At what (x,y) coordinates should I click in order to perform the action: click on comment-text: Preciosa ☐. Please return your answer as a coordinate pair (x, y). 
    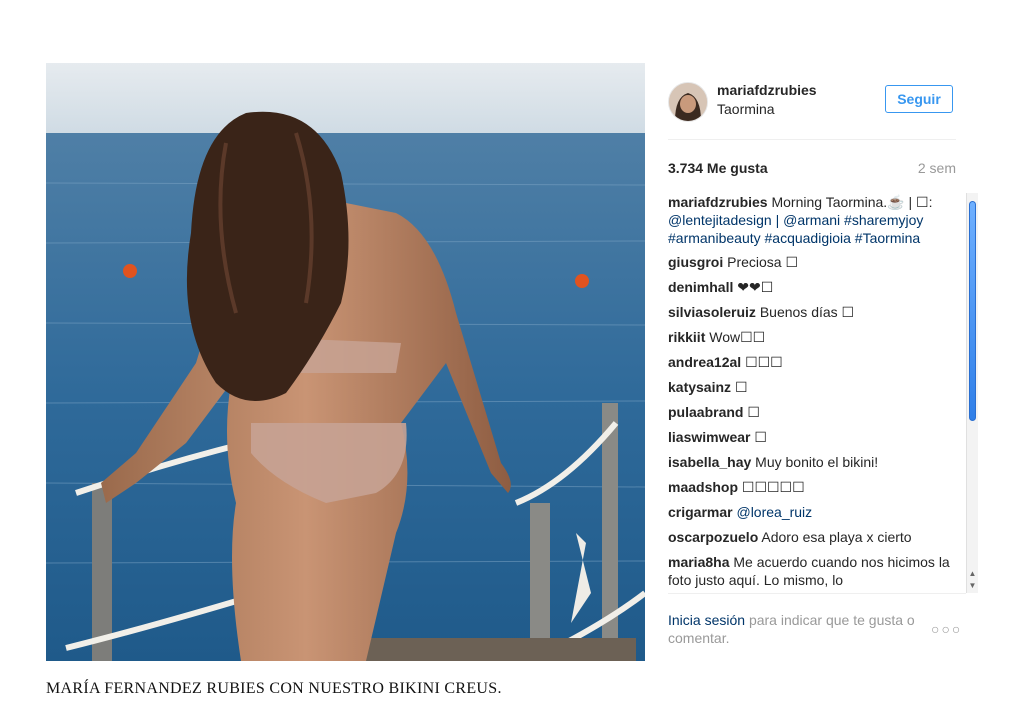
    Looking at the image, I should click on (763, 262).